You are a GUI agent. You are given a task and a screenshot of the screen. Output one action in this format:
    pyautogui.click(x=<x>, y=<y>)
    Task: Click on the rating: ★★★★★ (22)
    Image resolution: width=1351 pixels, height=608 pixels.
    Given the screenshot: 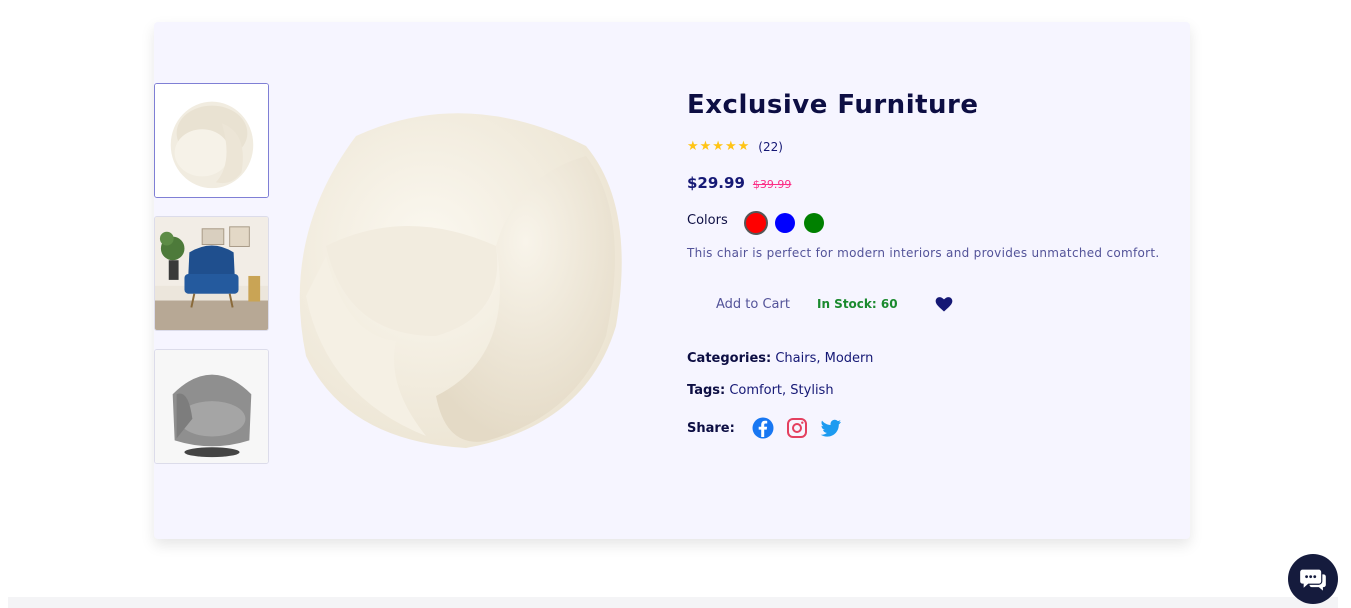 What is the action you would take?
    pyautogui.click(x=735, y=146)
    